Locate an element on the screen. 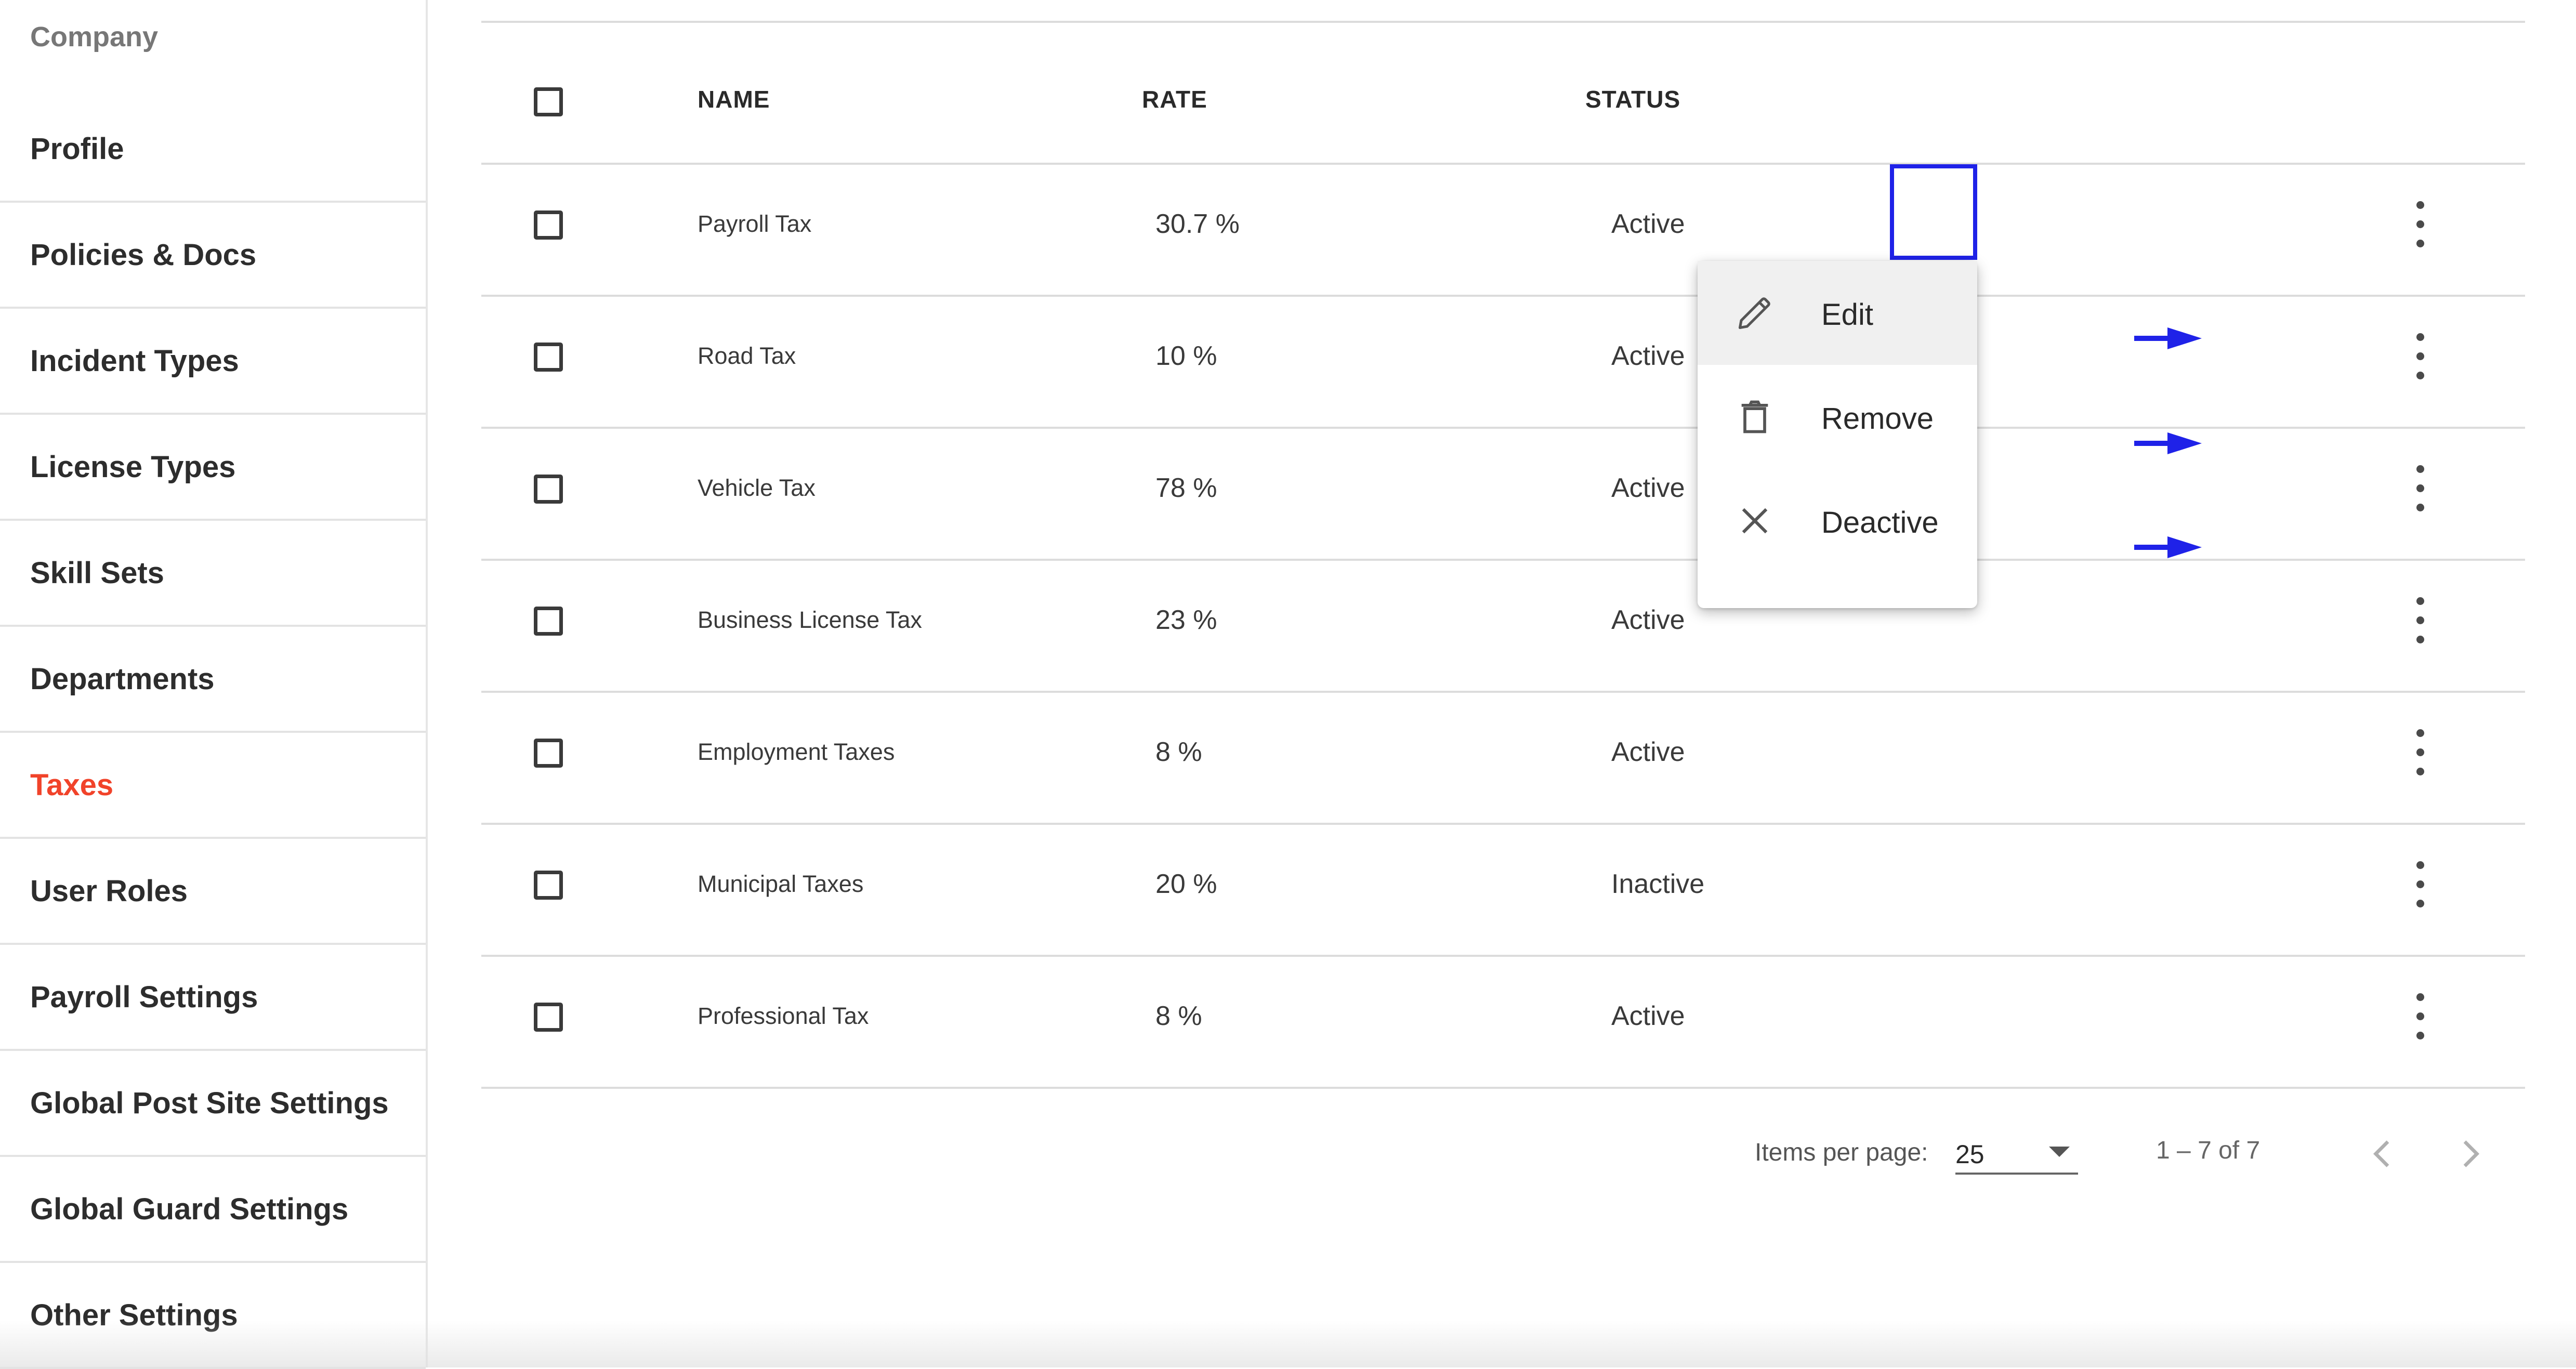  menu-item-deactive: Deactive is located at coordinates (1837, 521).